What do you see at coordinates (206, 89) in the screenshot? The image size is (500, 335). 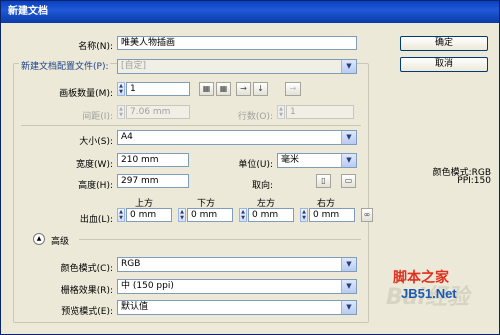 I see `grid-by-row-icon: ▦` at bounding box center [206, 89].